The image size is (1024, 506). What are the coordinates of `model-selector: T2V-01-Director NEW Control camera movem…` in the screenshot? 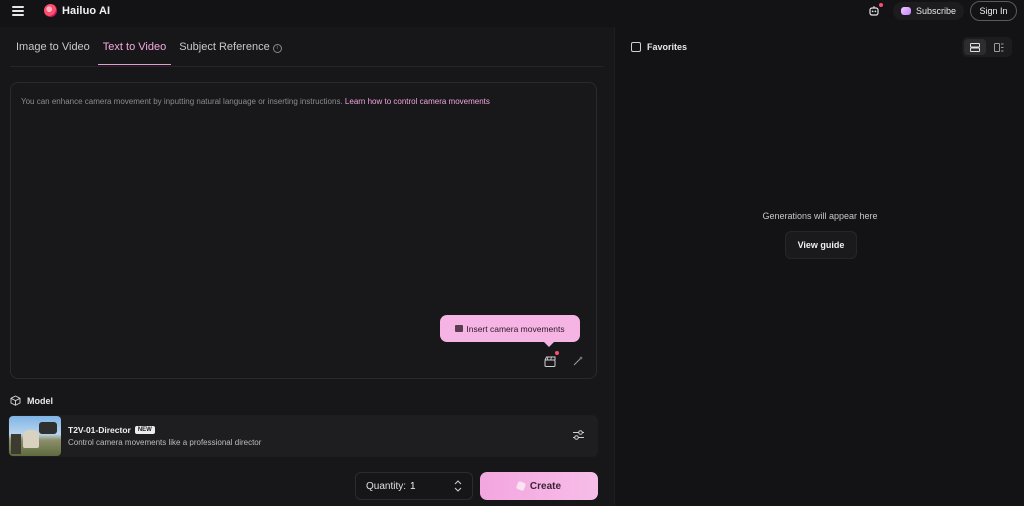 It's located at (303, 436).